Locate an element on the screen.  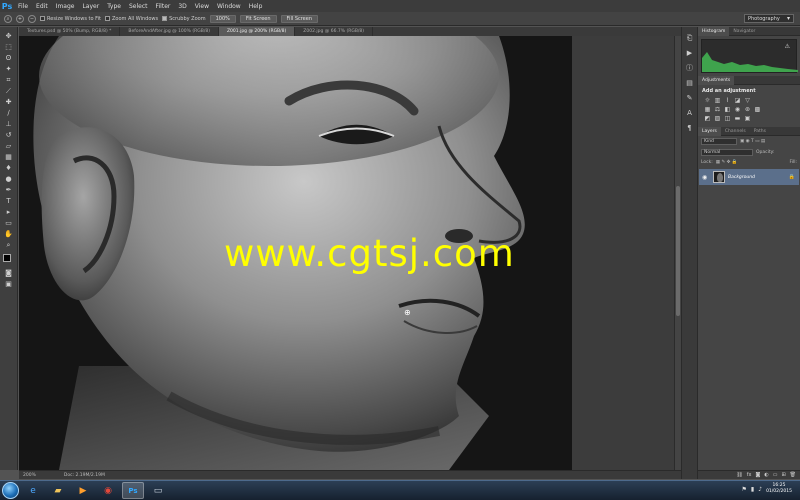
shape-tool-icon: ▭ is located at coordinates (9, 223).